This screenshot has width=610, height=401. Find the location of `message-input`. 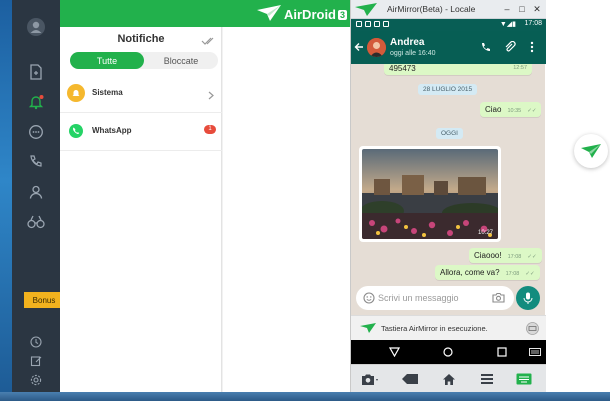

message-input is located at coordinates (433, 298).